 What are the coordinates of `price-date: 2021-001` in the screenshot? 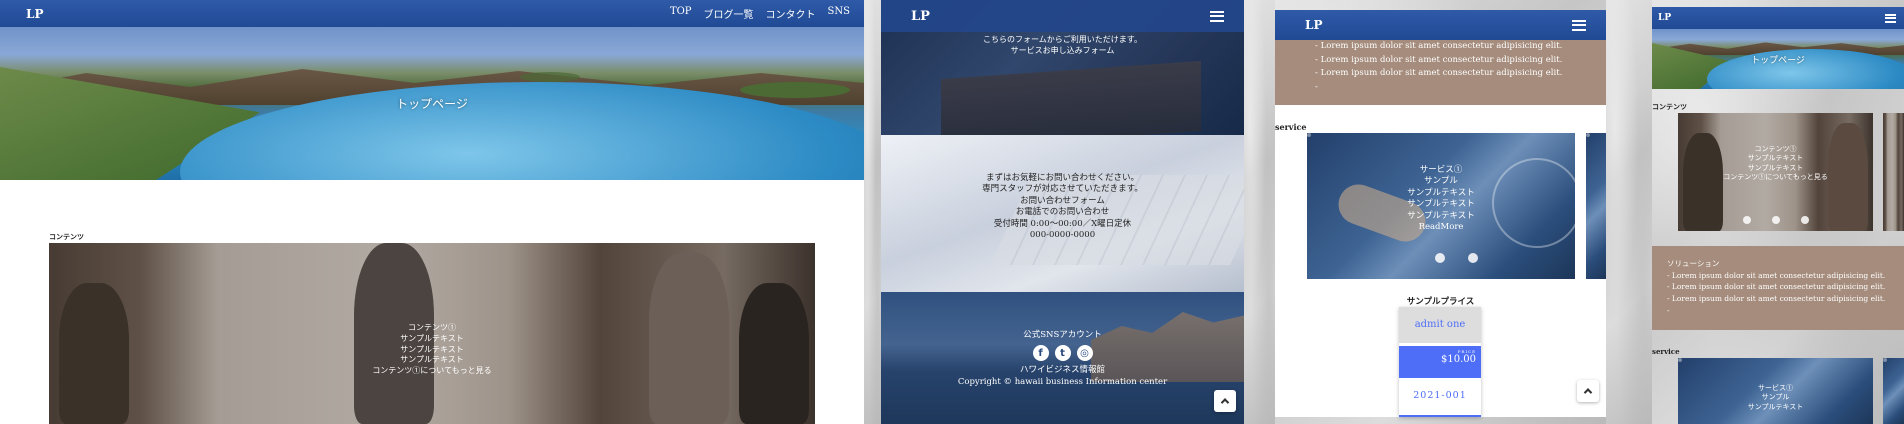 It's located at (1440, 395).